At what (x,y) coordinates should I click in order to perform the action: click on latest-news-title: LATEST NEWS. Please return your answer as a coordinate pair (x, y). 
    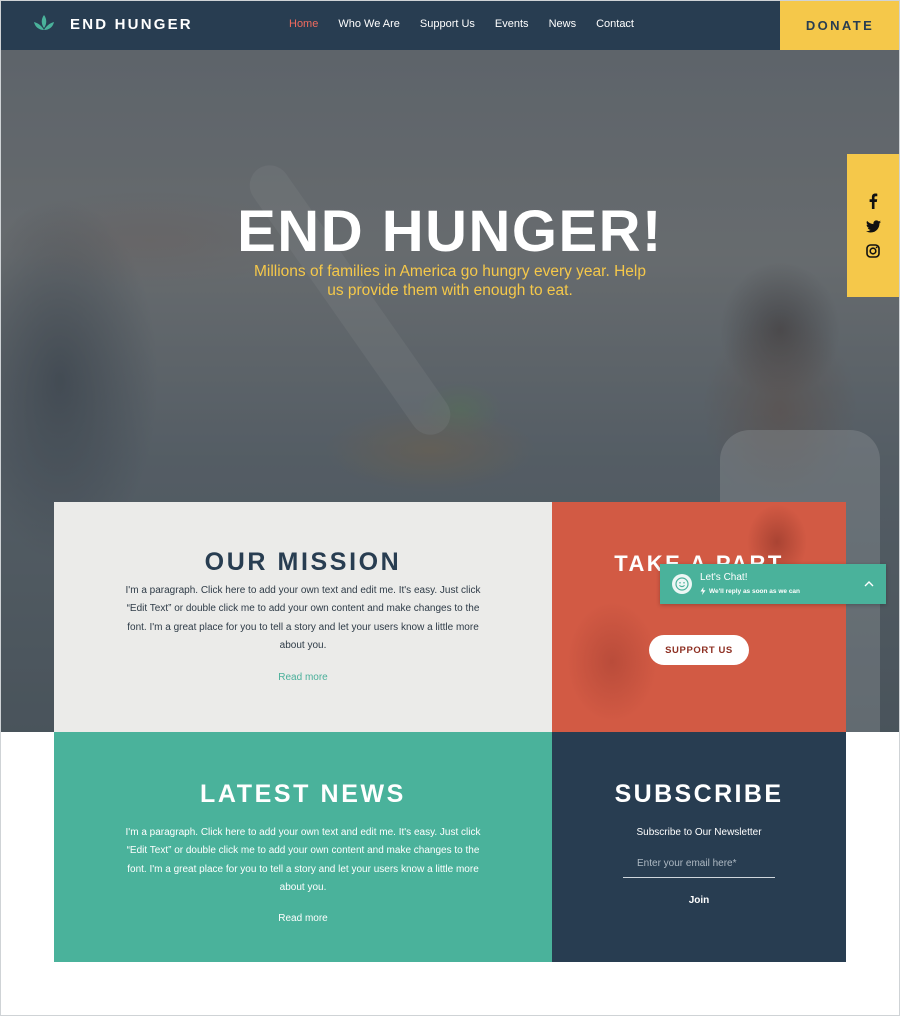
    Looking at the image, I should click on (303, 794).